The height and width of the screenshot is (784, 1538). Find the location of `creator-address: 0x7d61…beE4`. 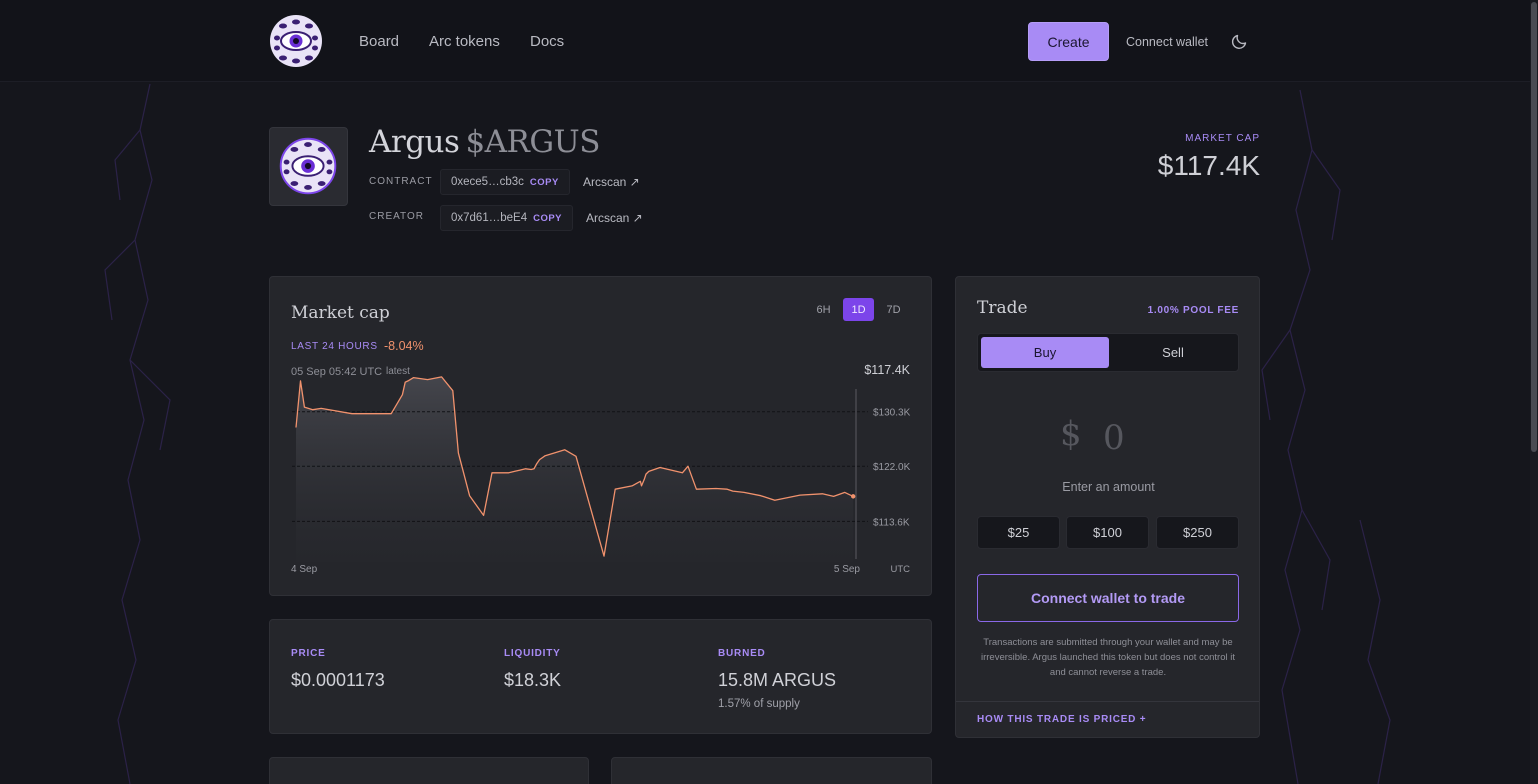

creator-address: 0x7d61…beE4 is located at coordinates (489, 218).